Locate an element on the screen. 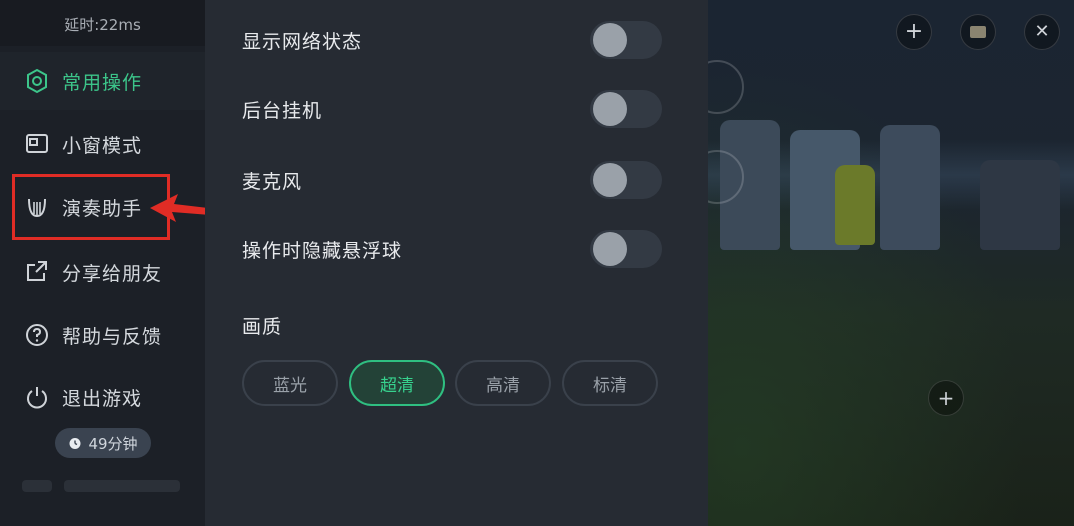 The width and height of the screenshot is (1074, 526). sidebar-item-window-mode: 小窗模式 is located at coordinates (102, 144).